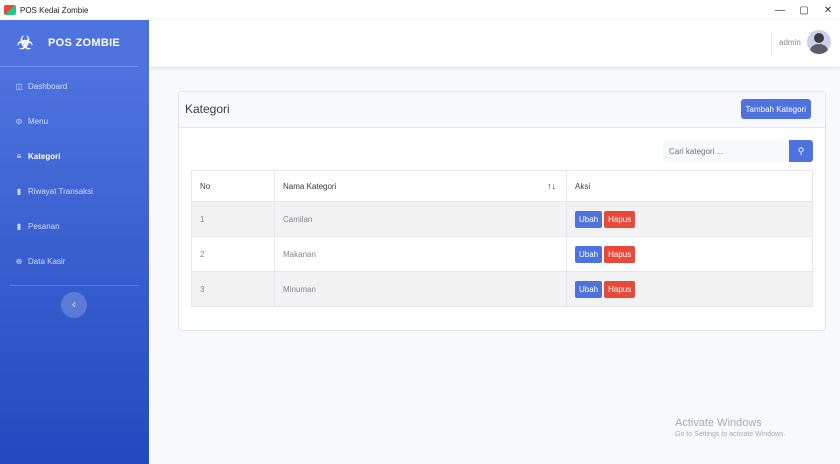 This screenshot has height=464, width=840. Describe the element at coordinates (38, 121) in the screenshot. I see `sidebar-item-label: Menu` at that location.